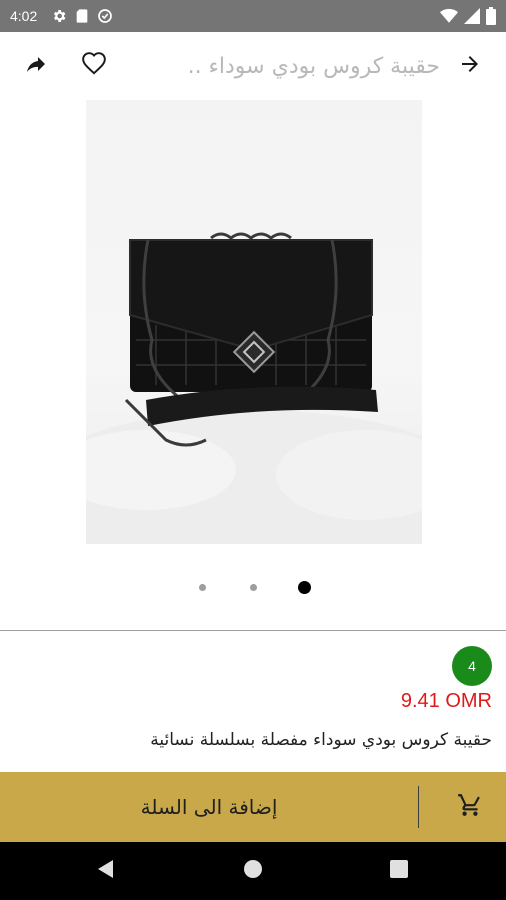 This screenshot has height=900, width=506. What do you see at coordinates (472, 666) in the screenshot?
I see `rating-badge: 4` at bounding box center [472, 666].